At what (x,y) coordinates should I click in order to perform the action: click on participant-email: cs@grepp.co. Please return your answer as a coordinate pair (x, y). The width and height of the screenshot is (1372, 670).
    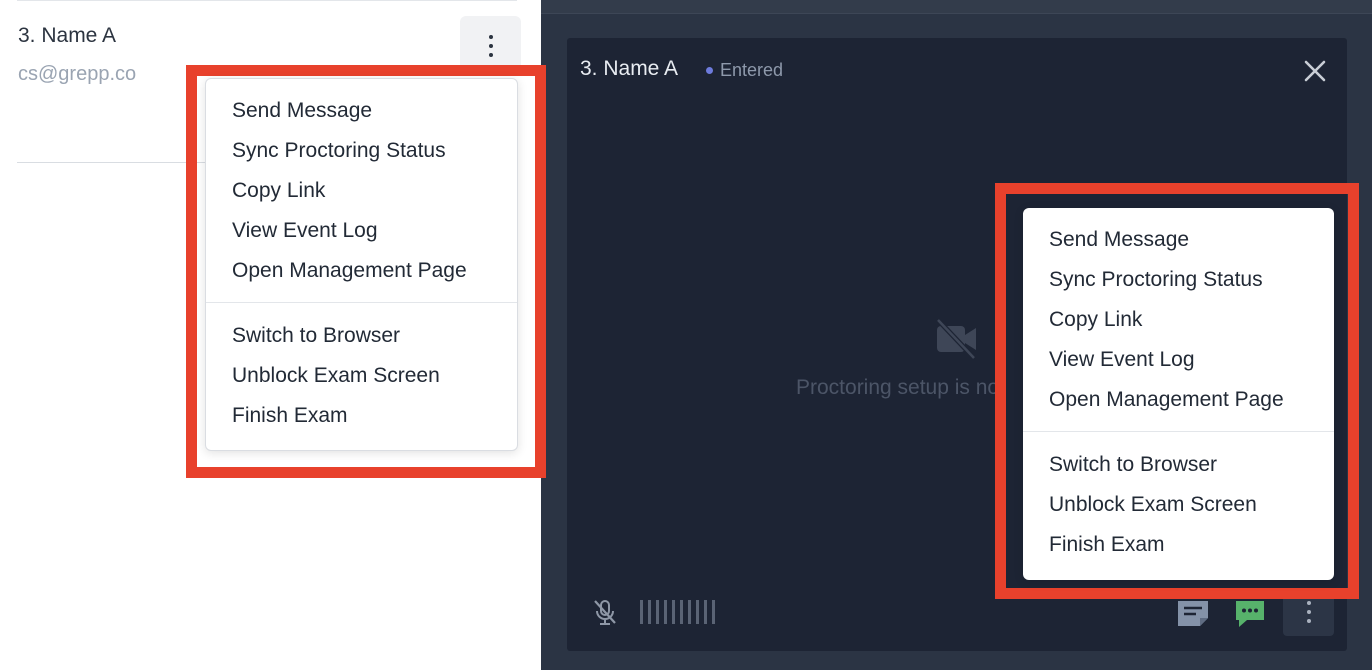
    Looking at the image, I should click on (77, 74).